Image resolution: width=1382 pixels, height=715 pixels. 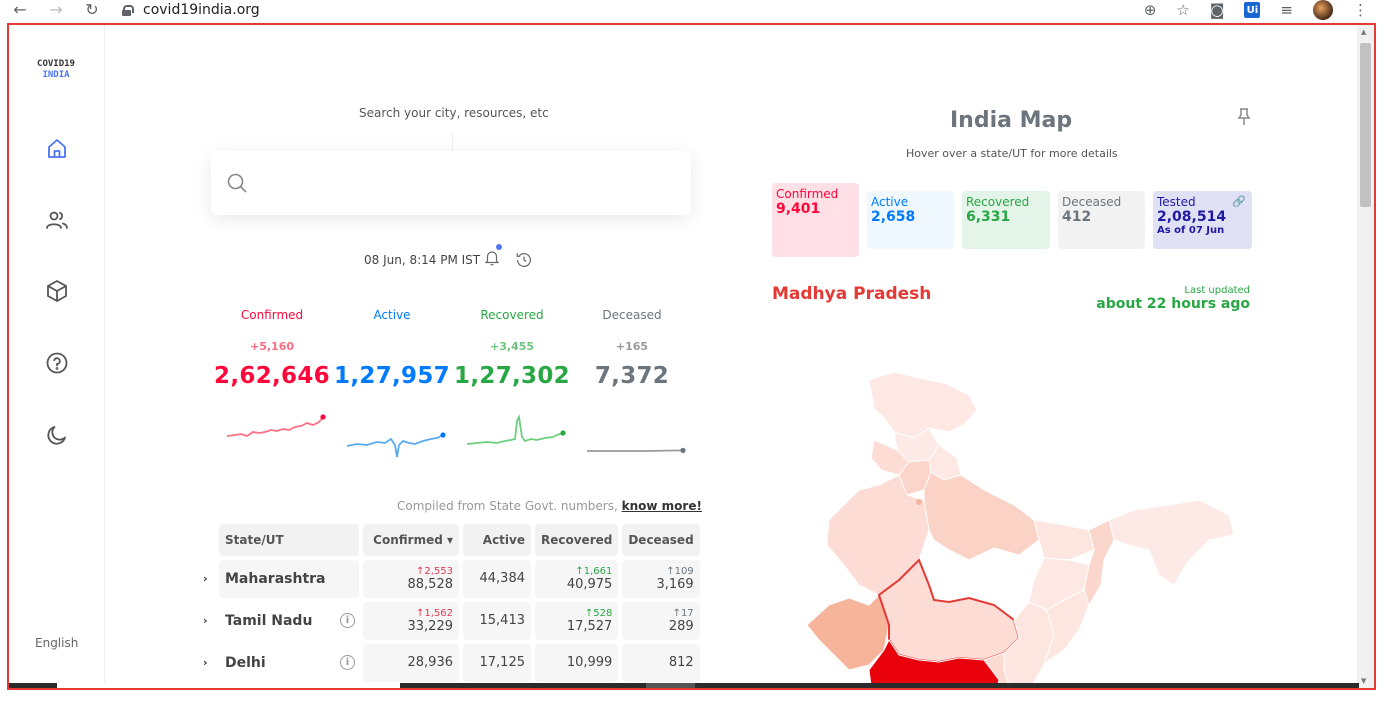 What do you see at coordinates (1012, 153) in the screenshot?
I see `map-hint: Hover over a state/UT for more details` at bounding box center [1012, 153].